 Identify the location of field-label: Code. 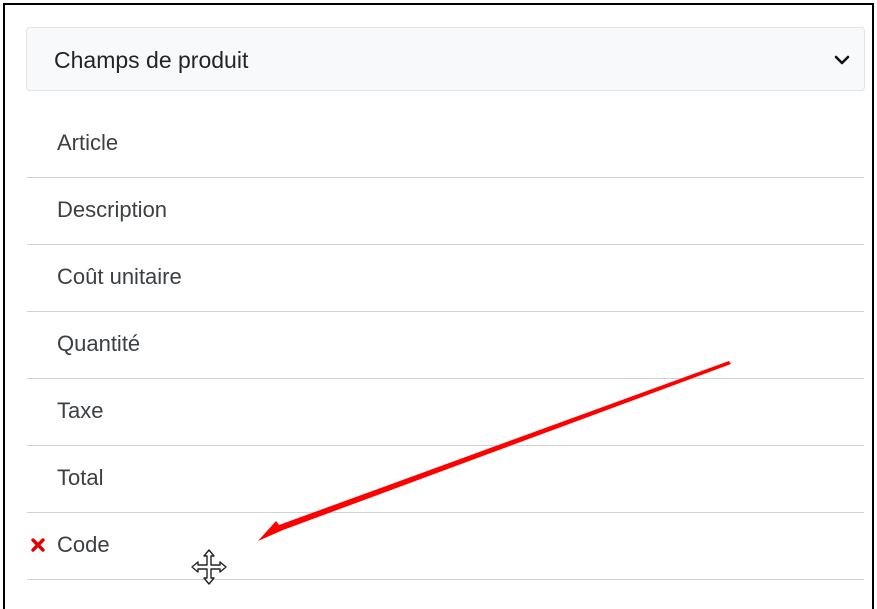
(83, 544).